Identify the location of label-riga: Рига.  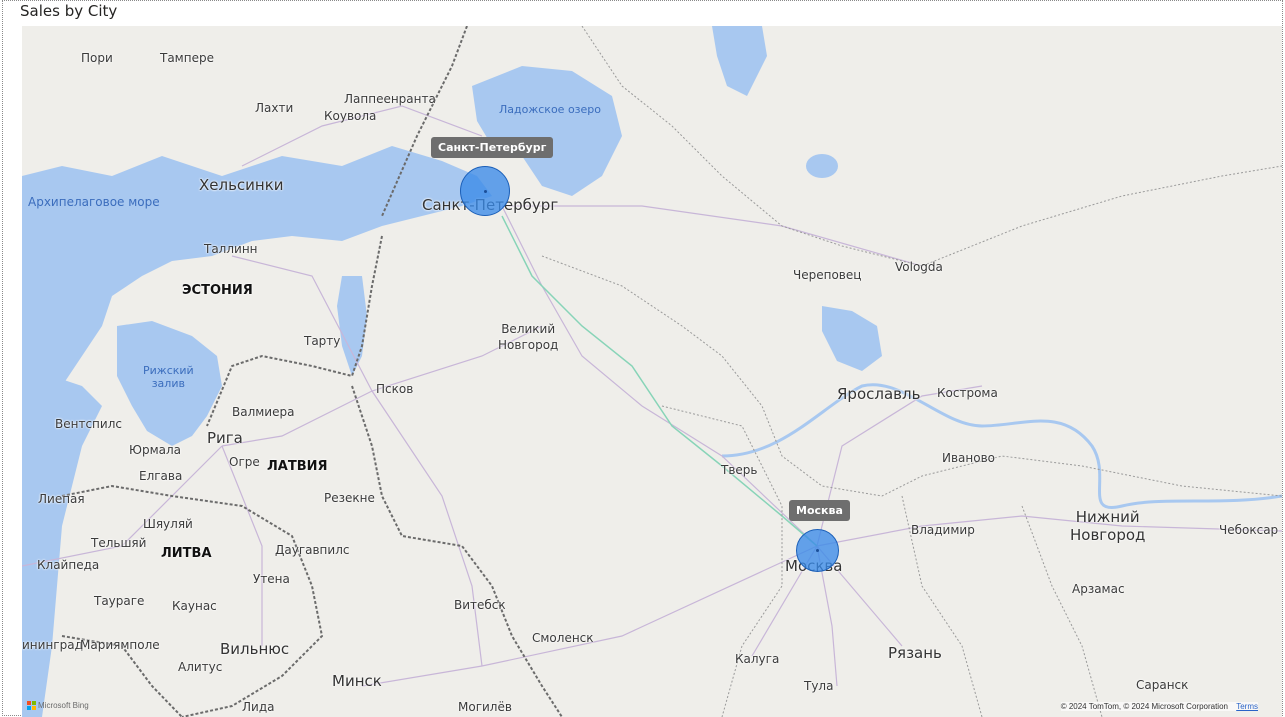
(225, 438).